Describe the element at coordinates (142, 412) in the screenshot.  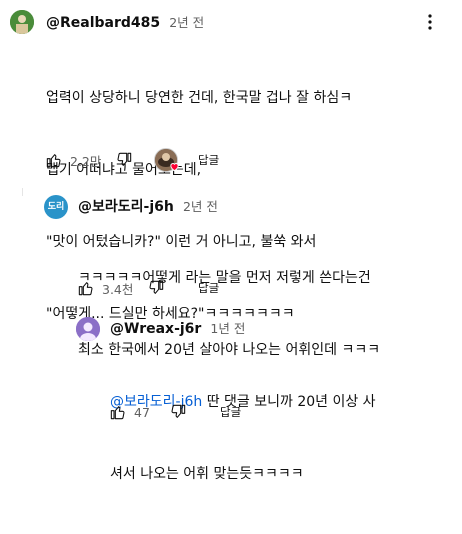
I see `like-count: 47` at that location.